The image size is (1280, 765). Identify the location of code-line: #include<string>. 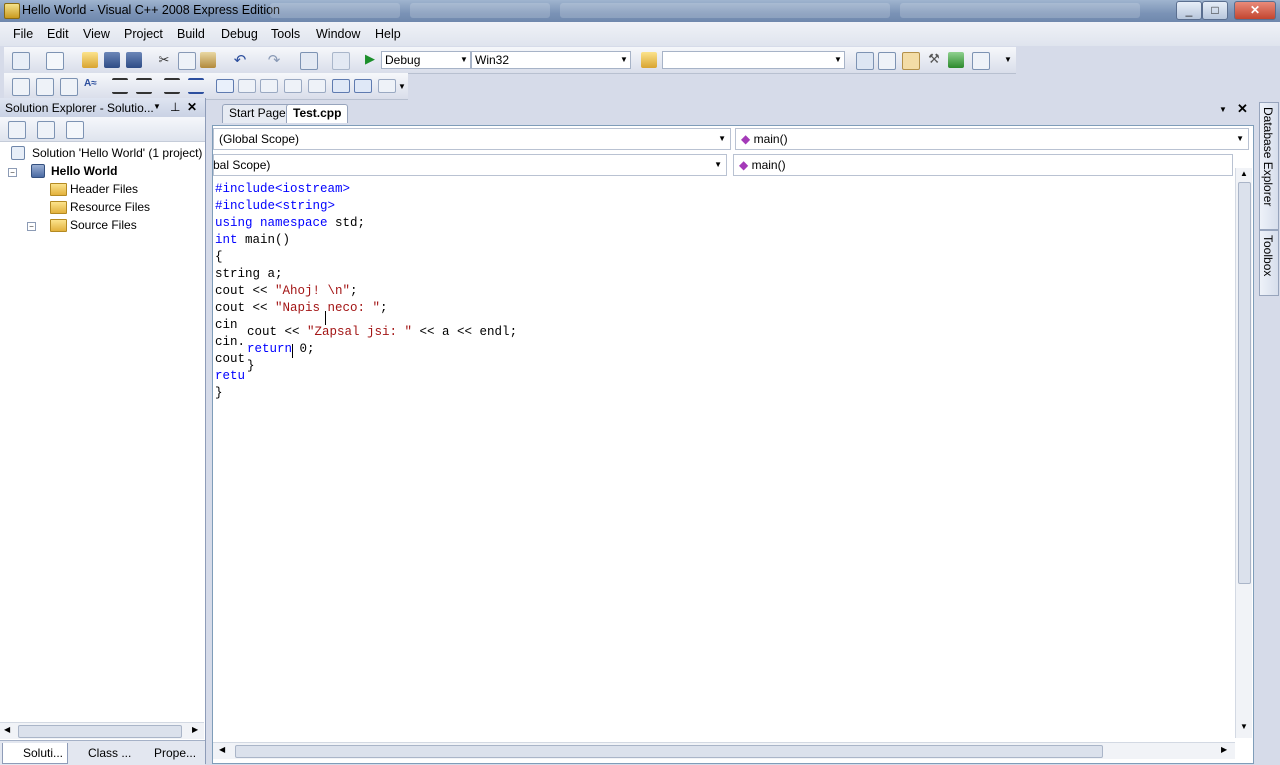
(301, 206).